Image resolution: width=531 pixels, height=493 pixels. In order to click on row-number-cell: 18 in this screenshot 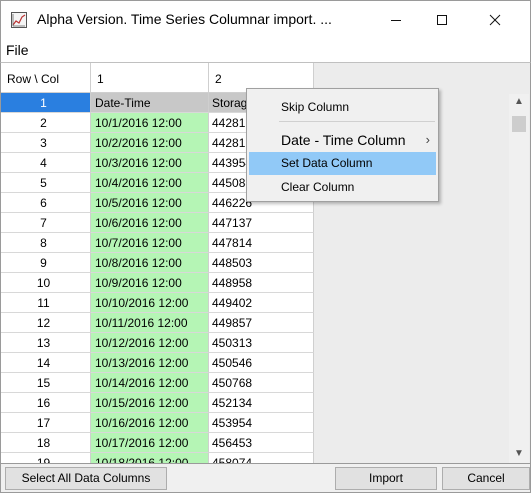, I will do `click(46, 443)`.